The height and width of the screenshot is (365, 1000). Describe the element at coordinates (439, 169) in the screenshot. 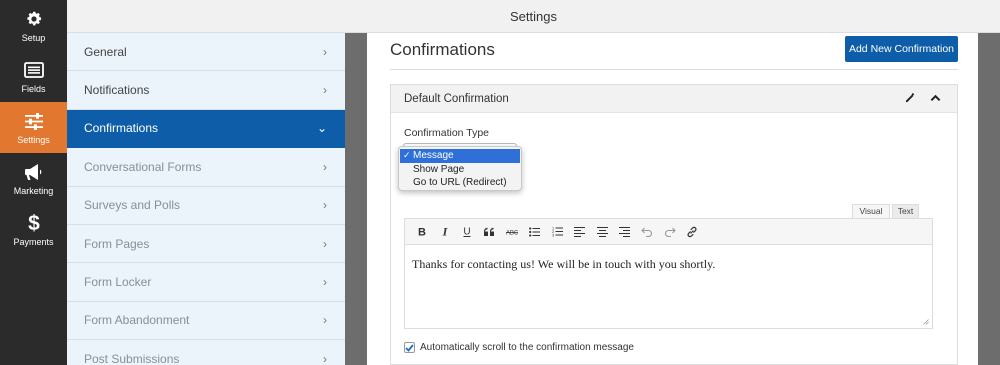

I see `option-label: Show Page` at that location.